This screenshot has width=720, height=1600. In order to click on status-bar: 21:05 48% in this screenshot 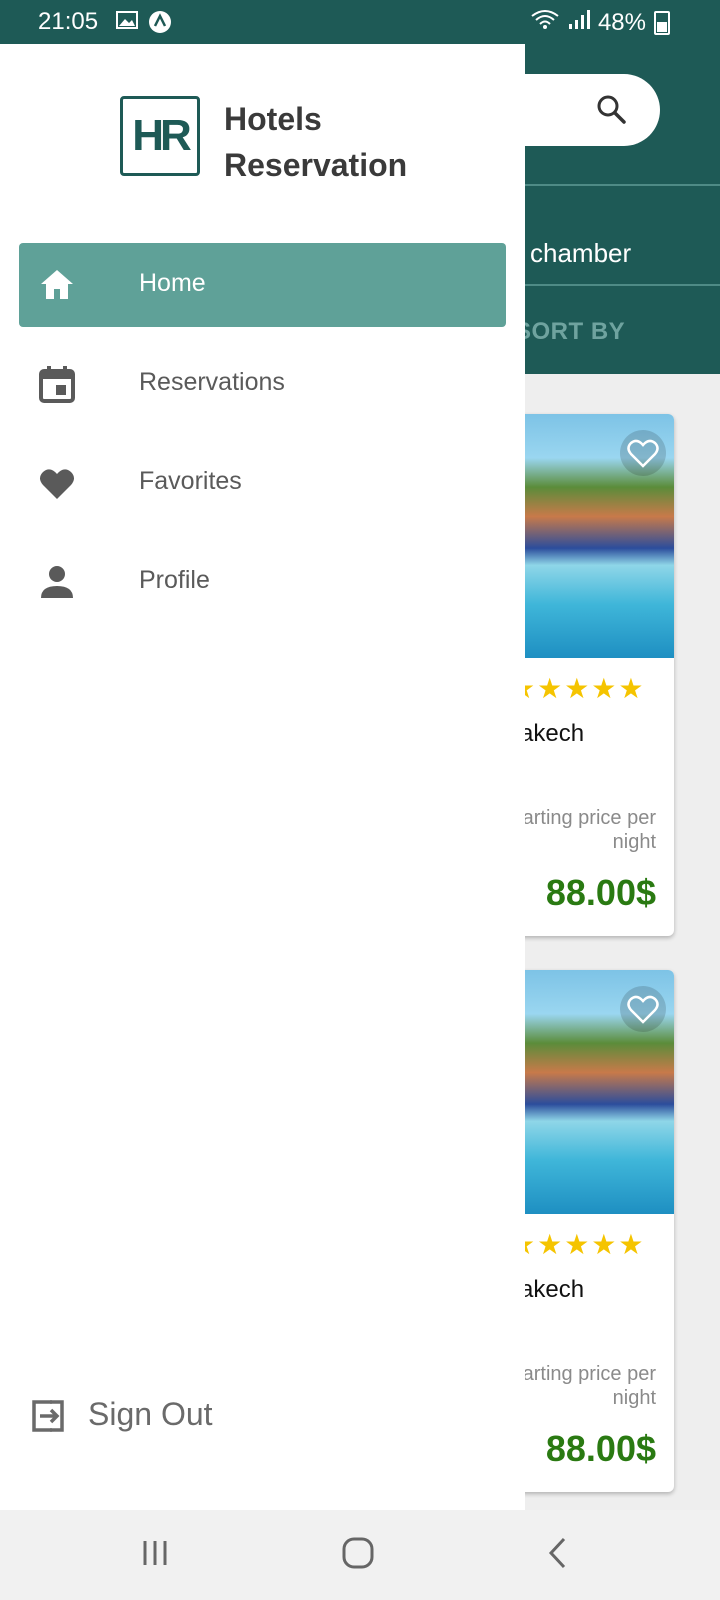, I will do `click(360, 22)`.